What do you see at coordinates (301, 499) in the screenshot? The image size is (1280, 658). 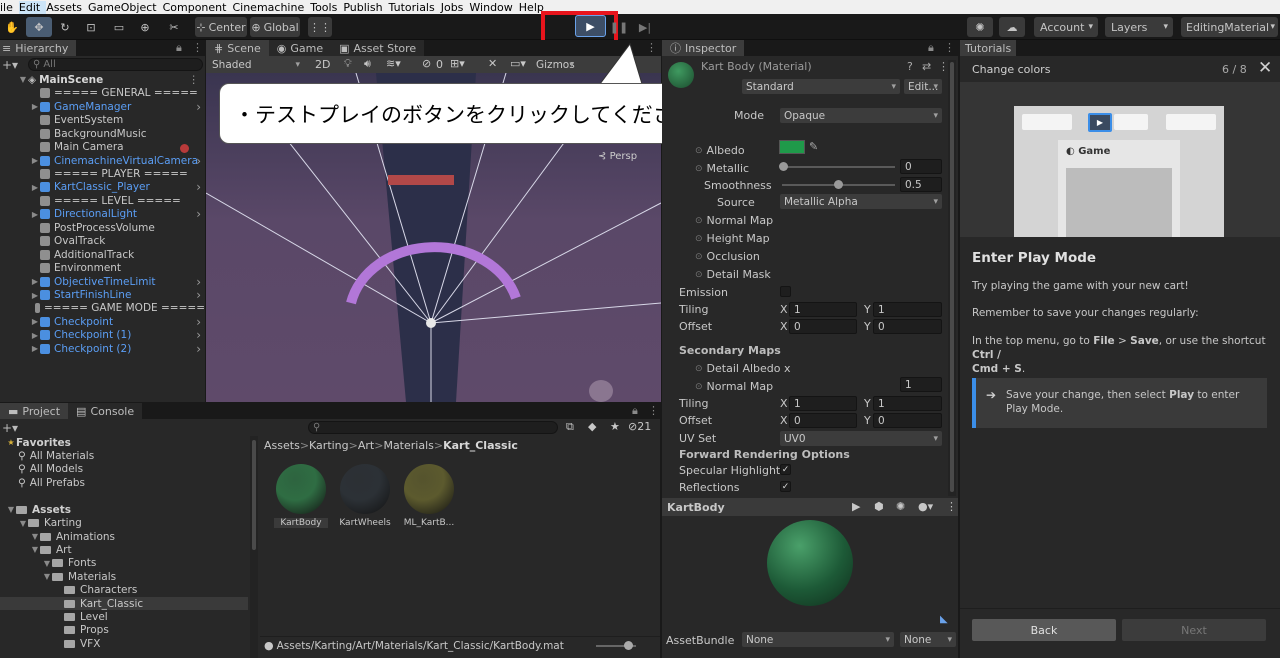 I see `asset-tile: KartBody` at bounding box center [301, 499].